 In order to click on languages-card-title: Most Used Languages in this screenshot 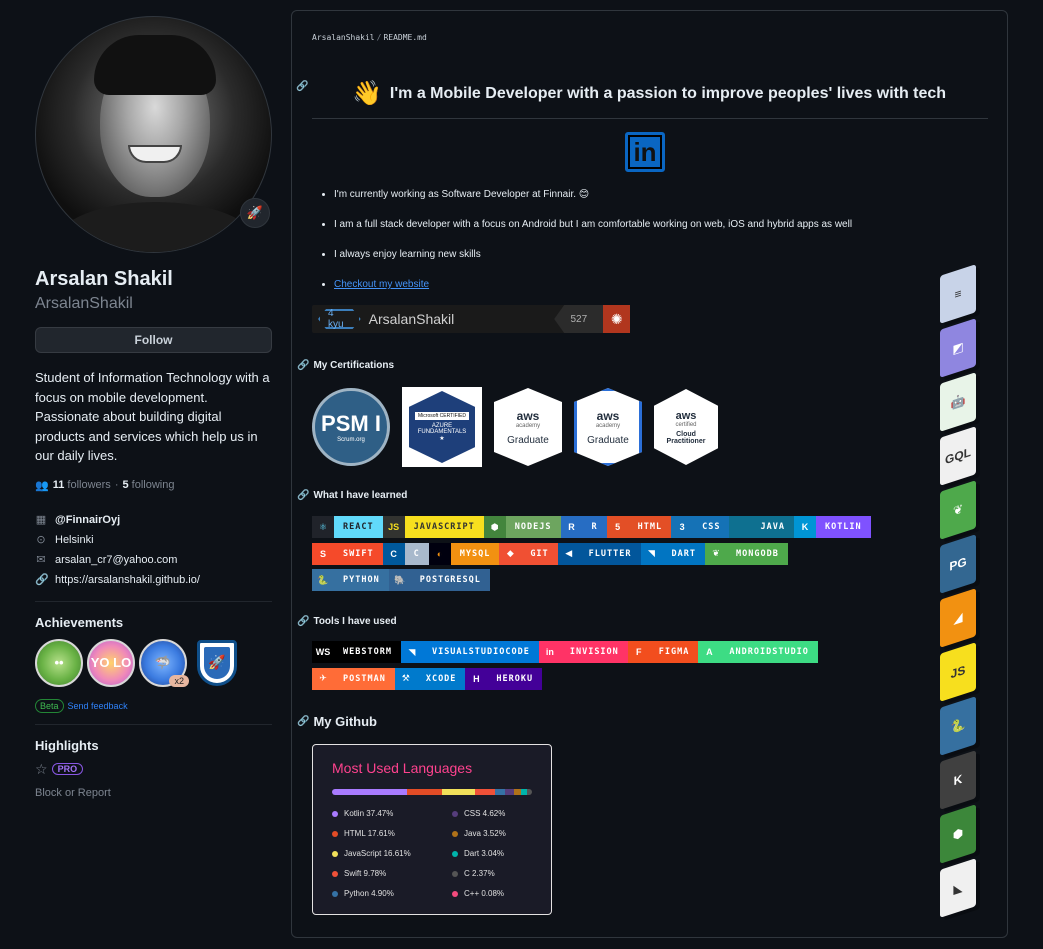, I will do `click(402, 768)`.